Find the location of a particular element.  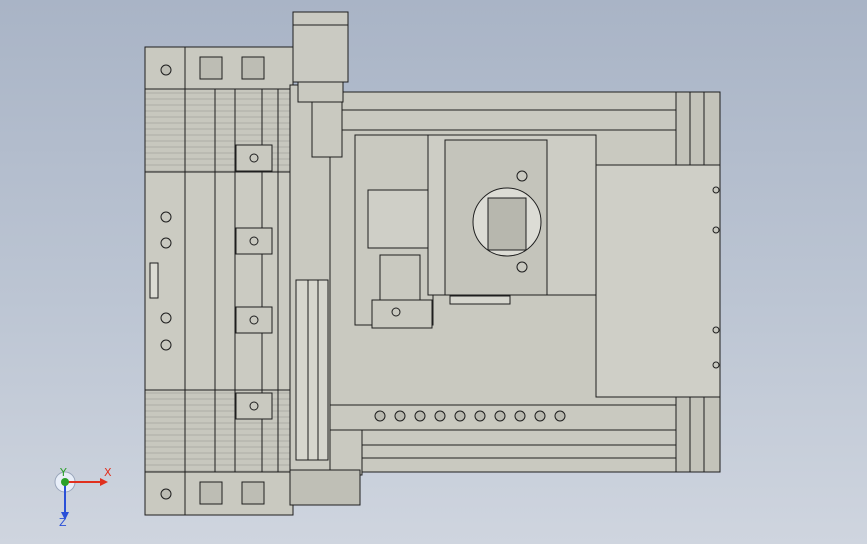

x-axis-label: X is located at coordinates (108, 472).